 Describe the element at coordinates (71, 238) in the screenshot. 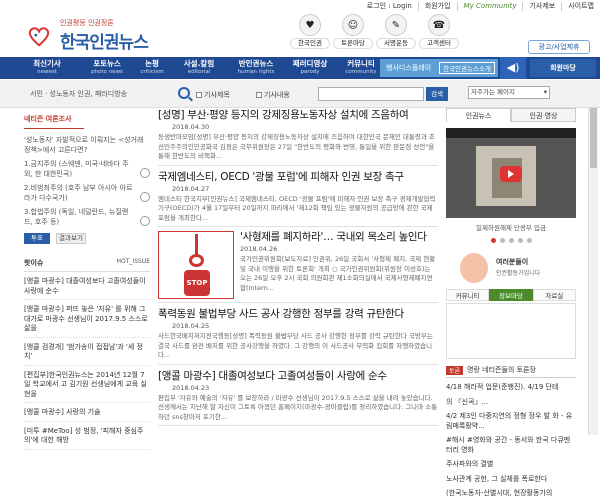

I see `result-button: 결과보기` at that location.